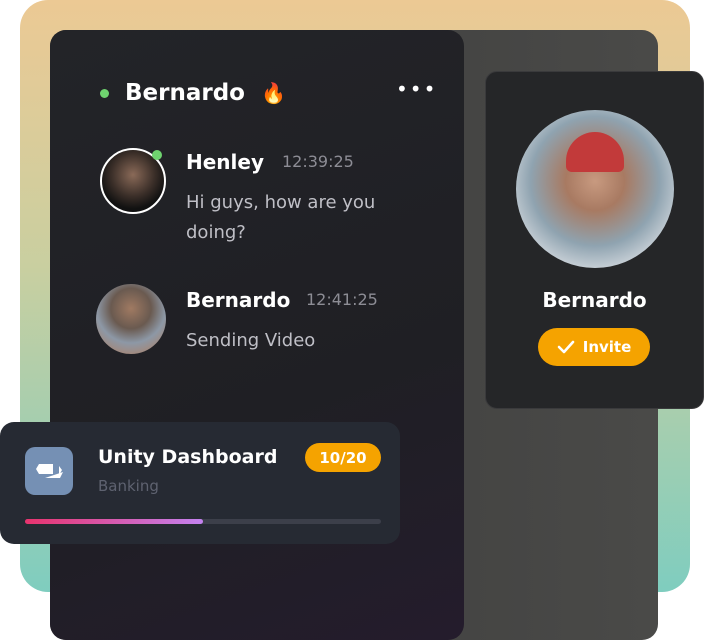  I want to click on invite-button: Invite, so click(594, 347).